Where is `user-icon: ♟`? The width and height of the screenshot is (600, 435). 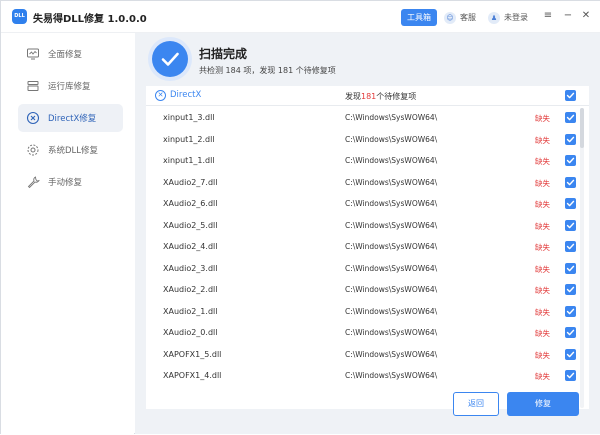
user-icon: ♟ is located at coordinates (494, 17).